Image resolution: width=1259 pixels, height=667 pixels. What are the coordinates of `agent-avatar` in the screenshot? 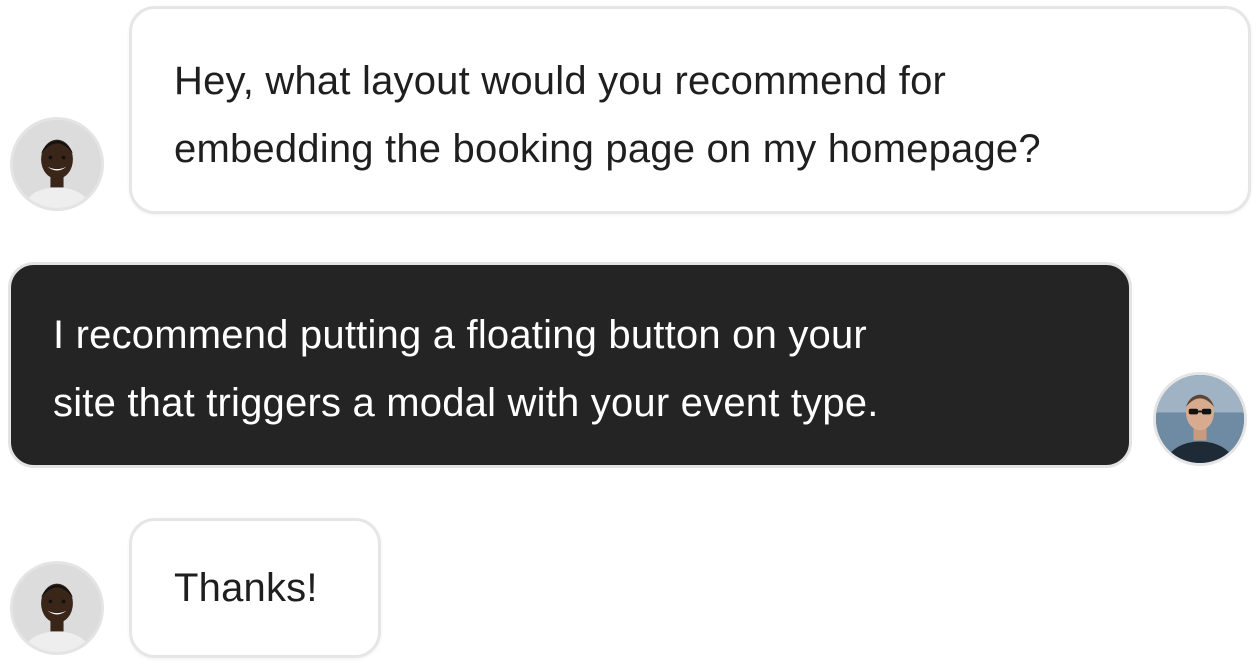 It's located at (1200, 419).